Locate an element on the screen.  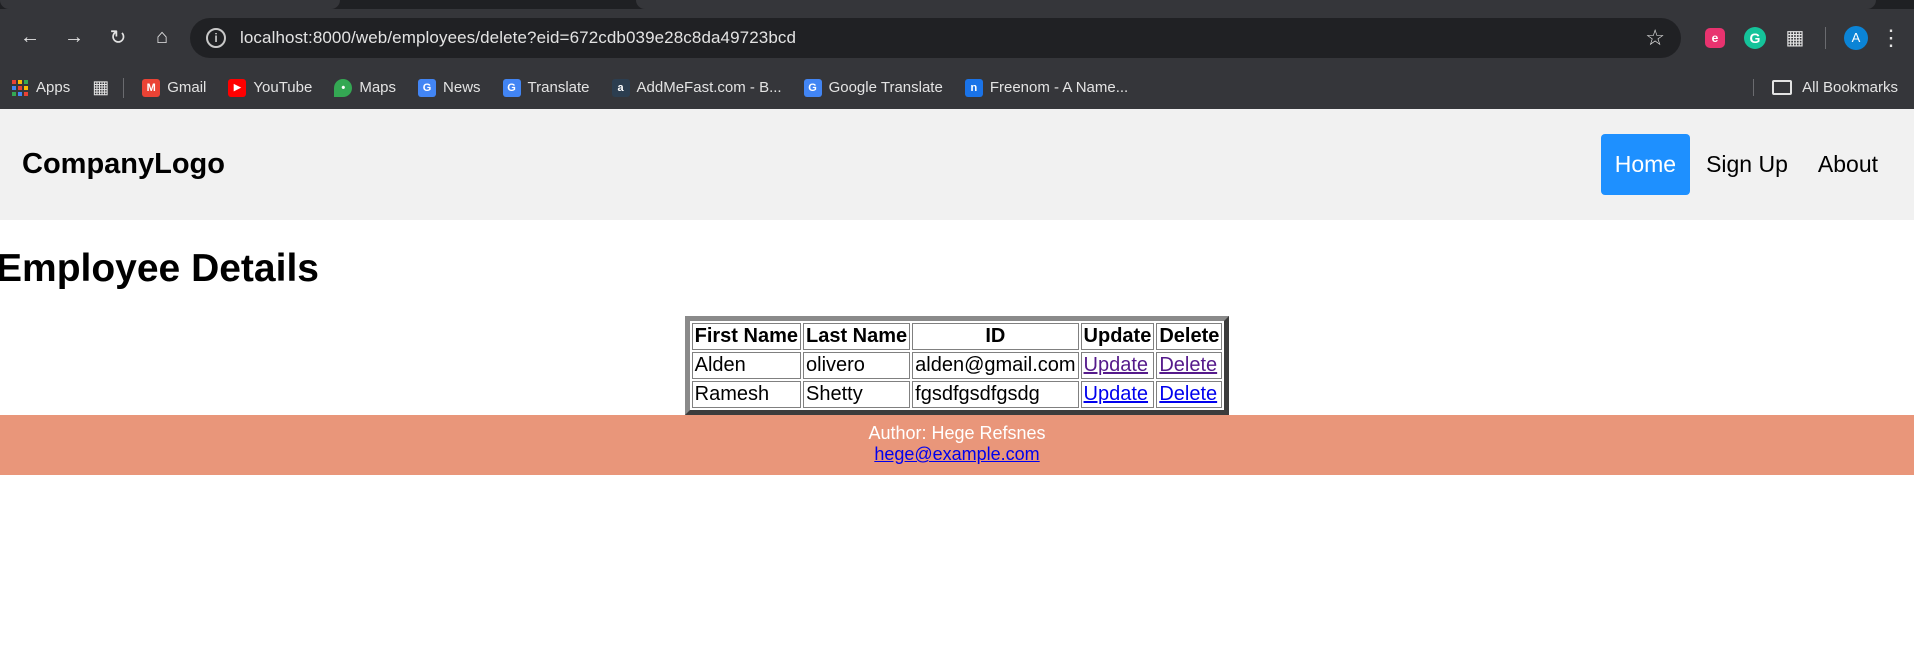
nav-about-link: About is located at coordinates (1848, 164).